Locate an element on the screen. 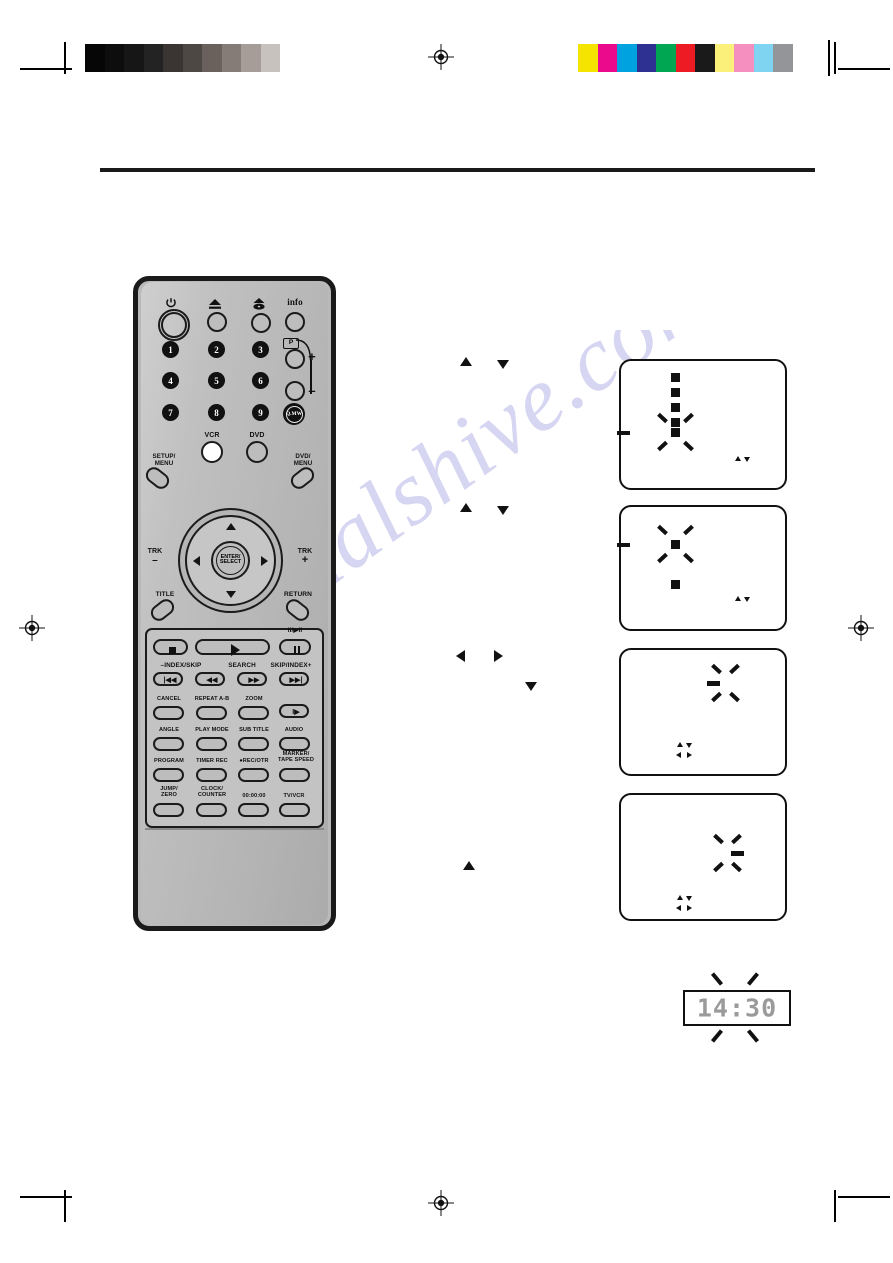 The image size is (893, 1263). play-mode-button is located at coordinates (211, 744).